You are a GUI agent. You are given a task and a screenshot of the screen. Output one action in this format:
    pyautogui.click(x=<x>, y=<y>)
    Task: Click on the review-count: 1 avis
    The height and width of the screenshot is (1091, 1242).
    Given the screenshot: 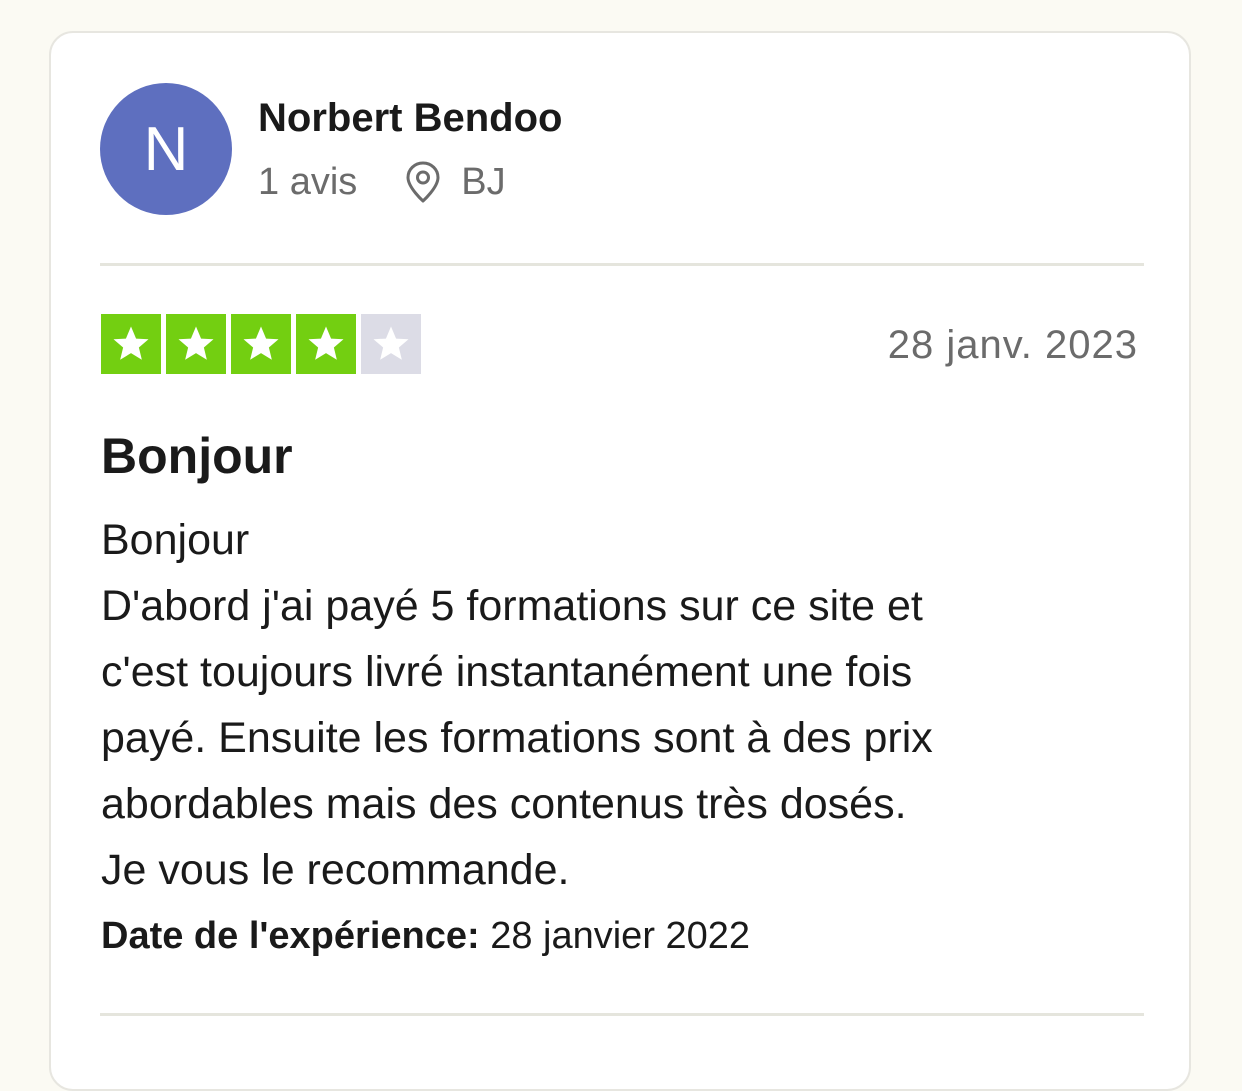 What is the action you would take?
    pyautogui.click(x=308, y=182)
    